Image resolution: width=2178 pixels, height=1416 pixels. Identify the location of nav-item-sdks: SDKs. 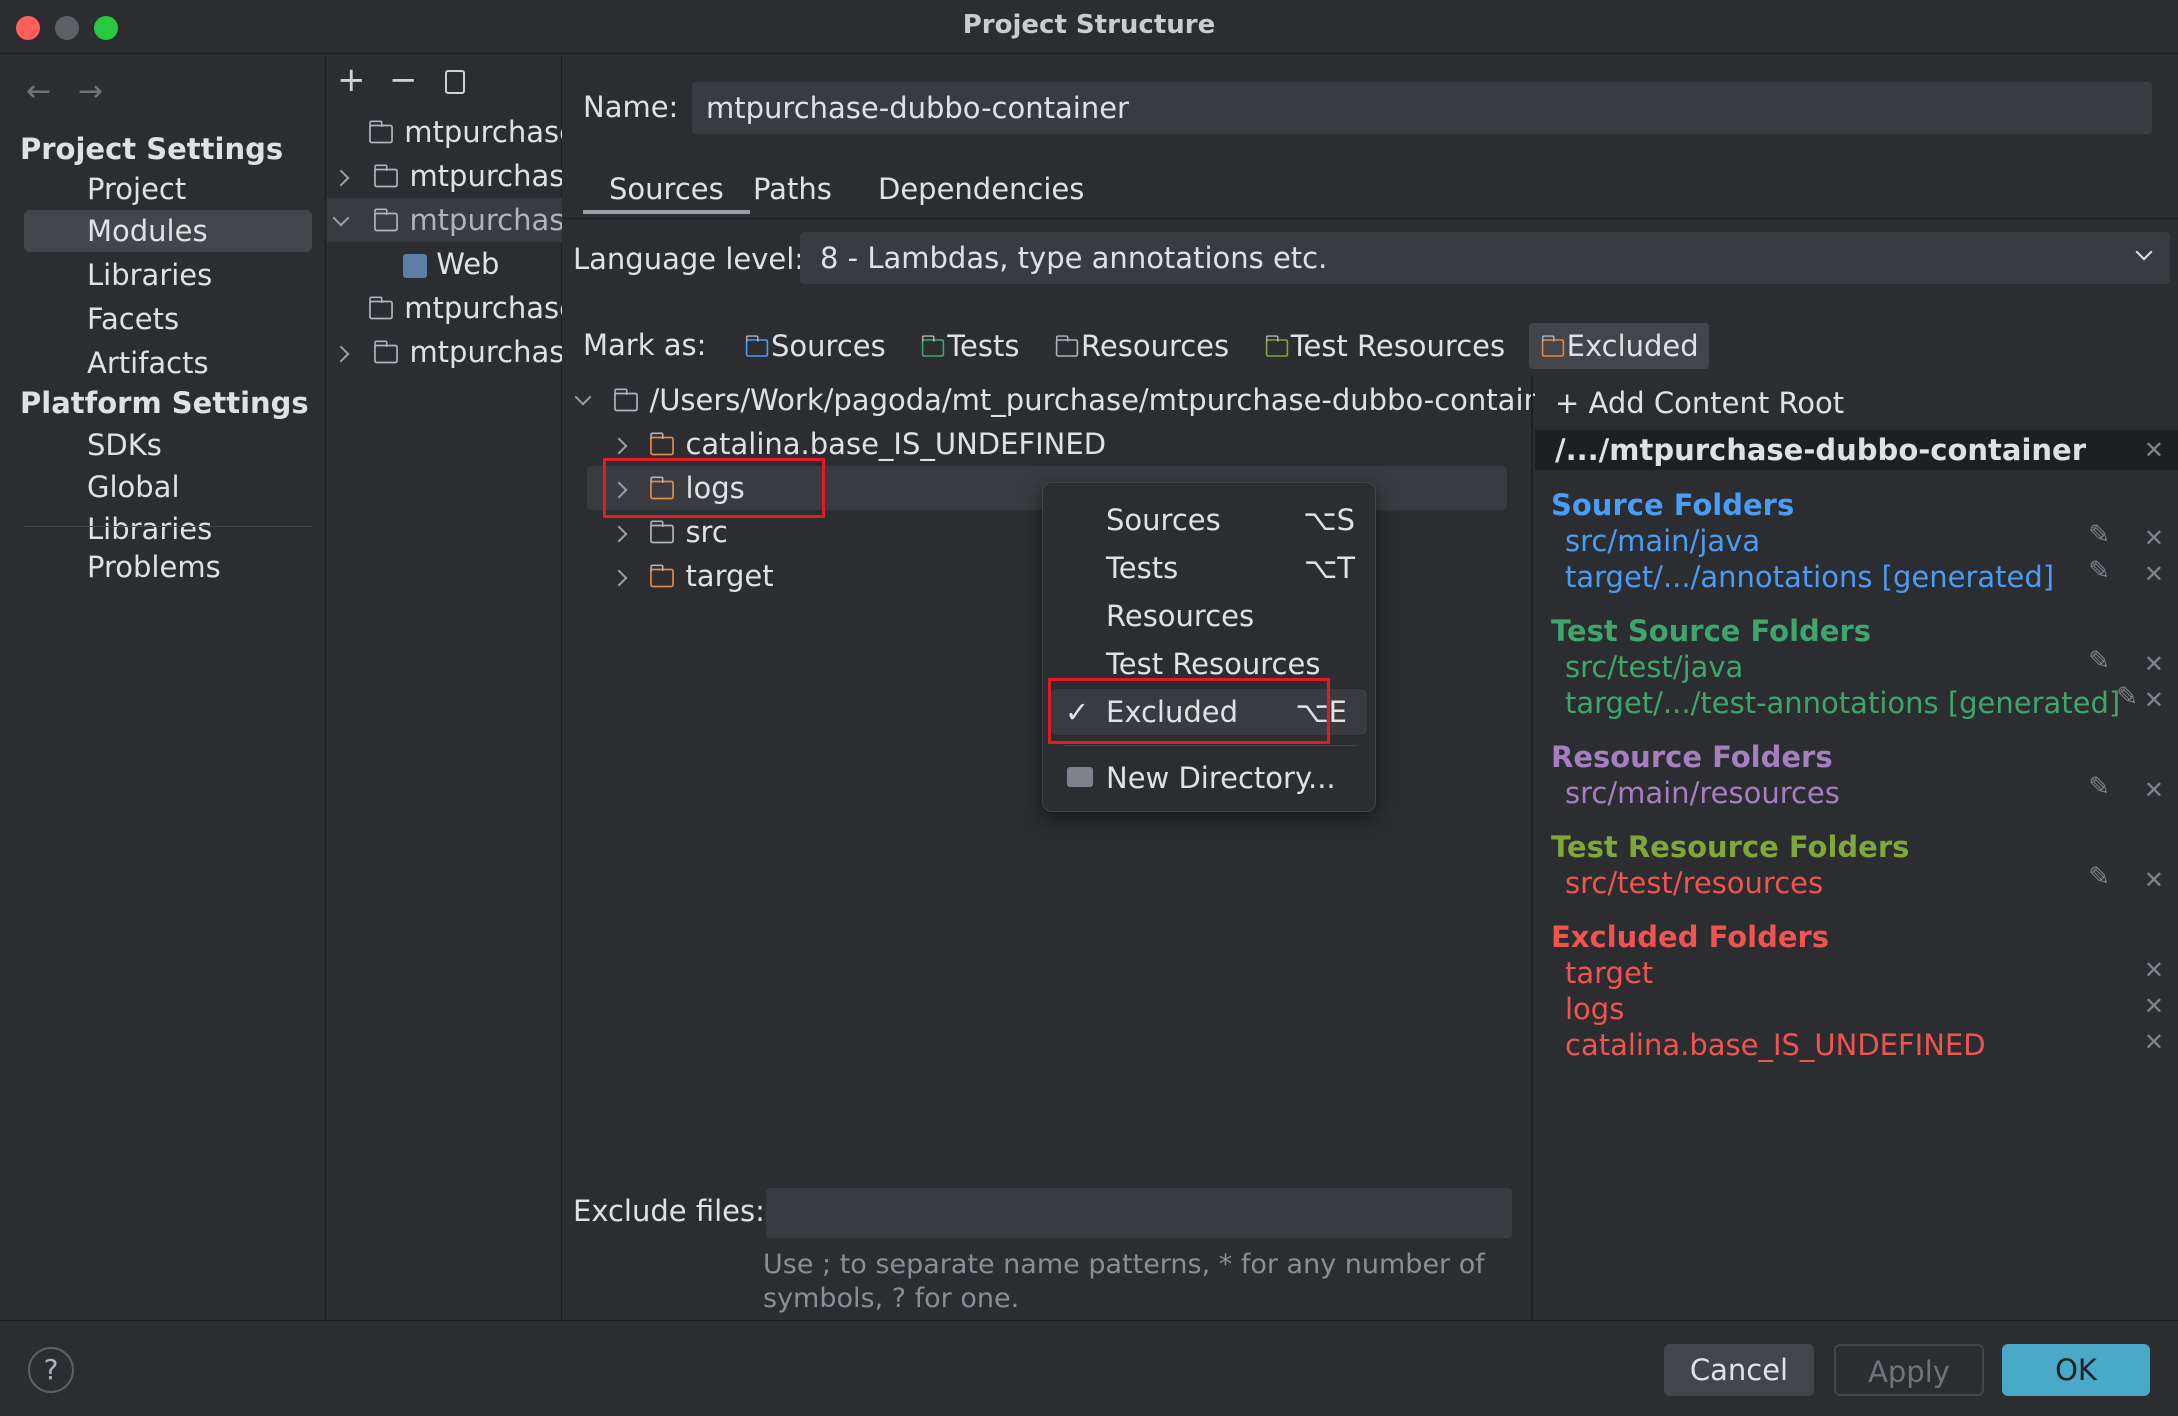
(168, 445).